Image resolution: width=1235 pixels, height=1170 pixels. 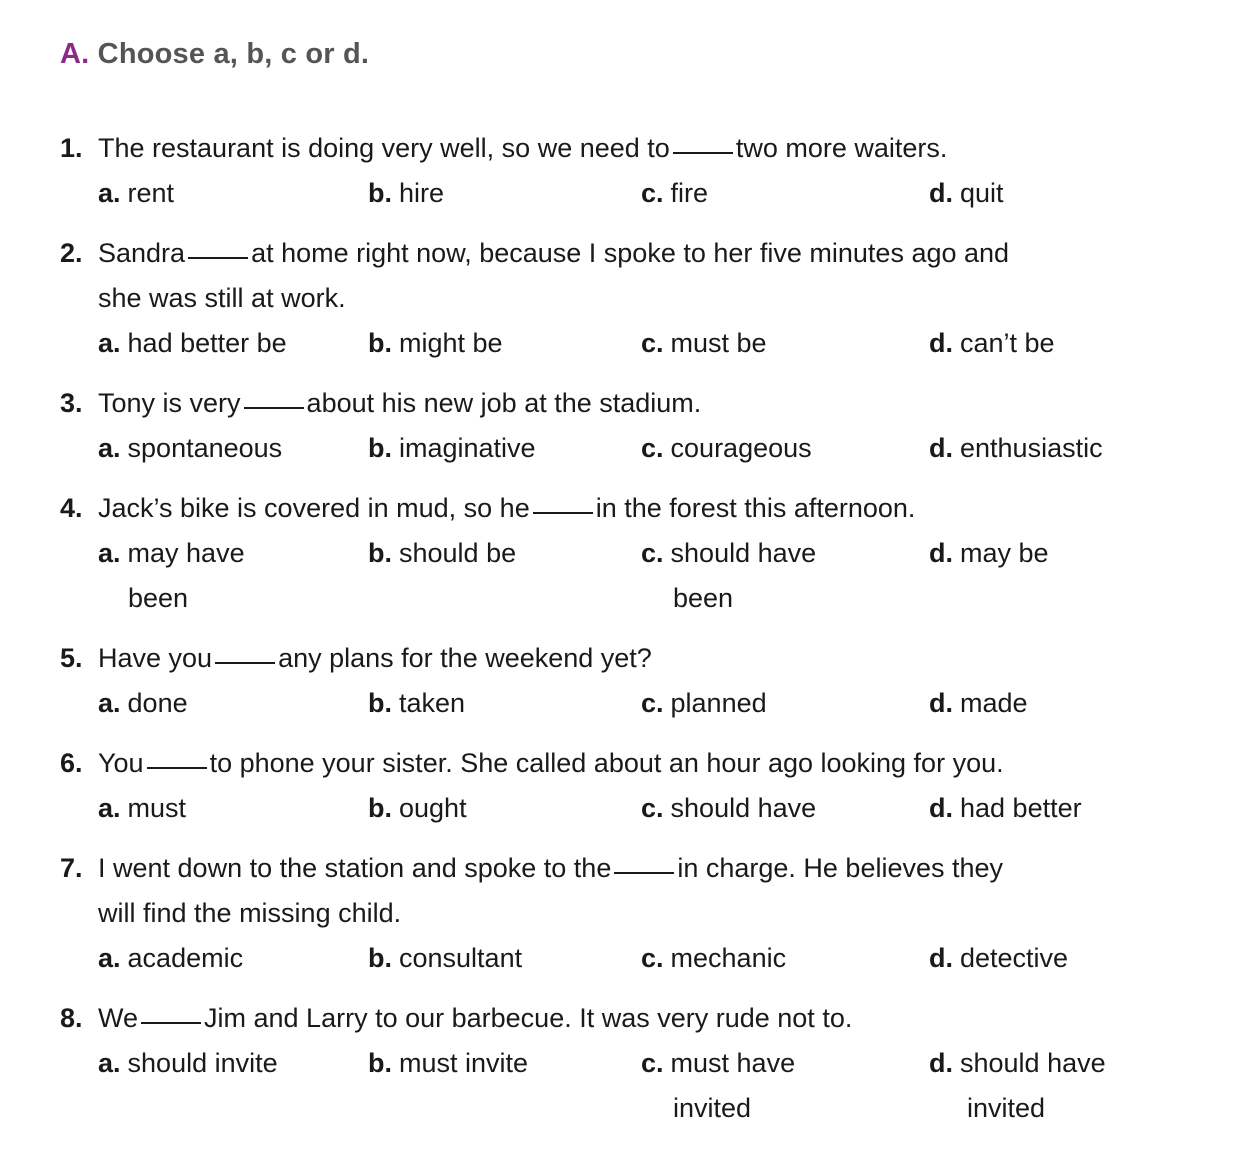 What do you see at coordinates (71, 1018) in the screenshot?
I see `question-number: 8.` at bounding box center [71, 1018].